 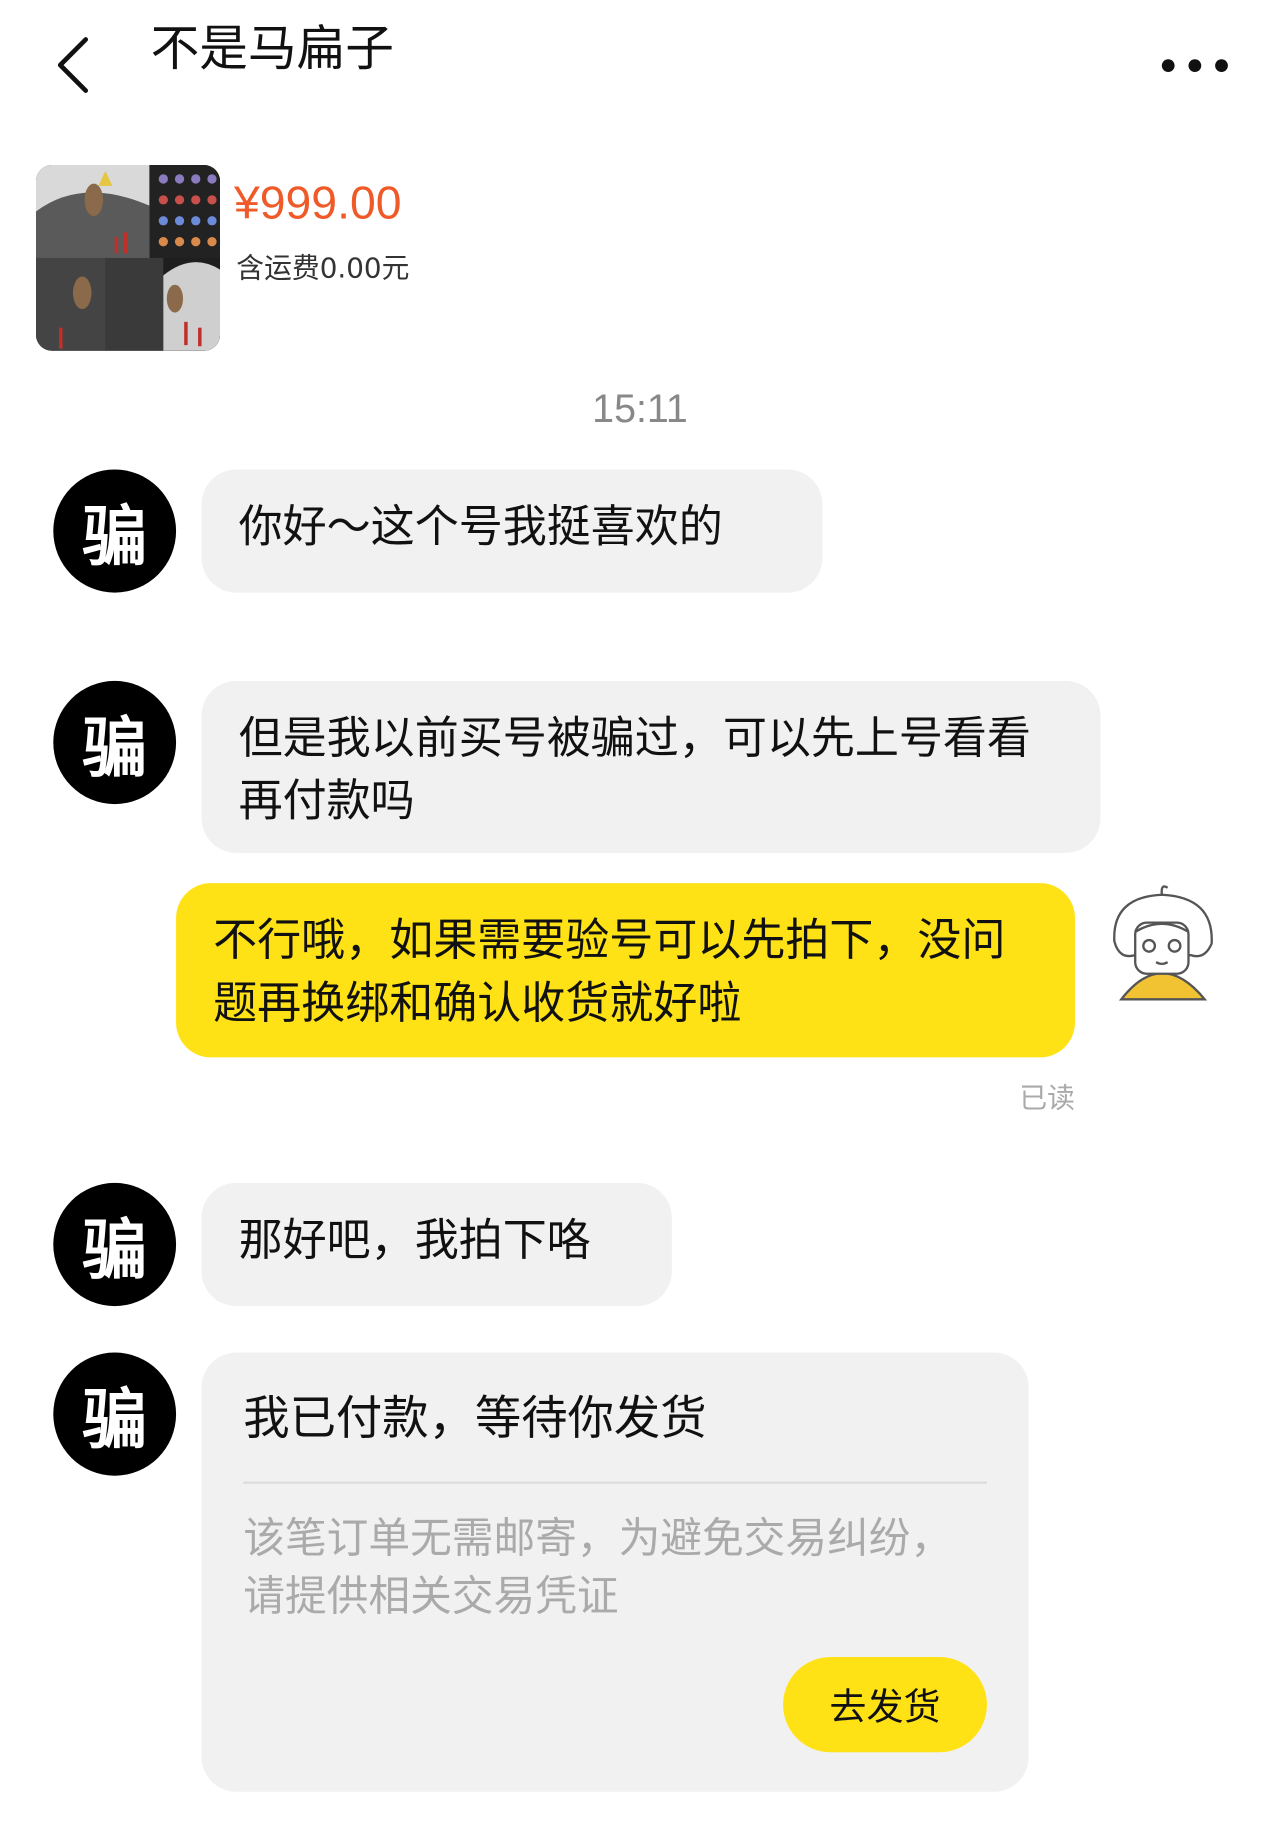 I want to click on message-bubble: 你好～这个号我挺喜欢的, so click(x=512, y=531).